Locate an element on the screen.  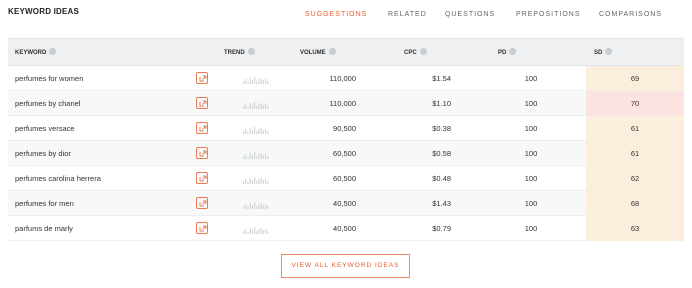
sd-cell: 68 is located at coordinates (635, 203).